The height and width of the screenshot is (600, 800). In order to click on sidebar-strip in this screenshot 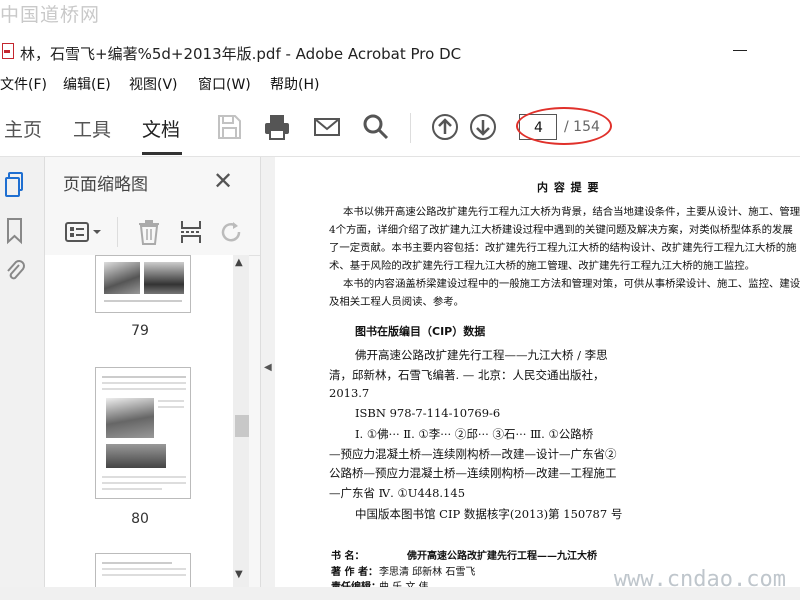, I will do `click(22, 372)`.